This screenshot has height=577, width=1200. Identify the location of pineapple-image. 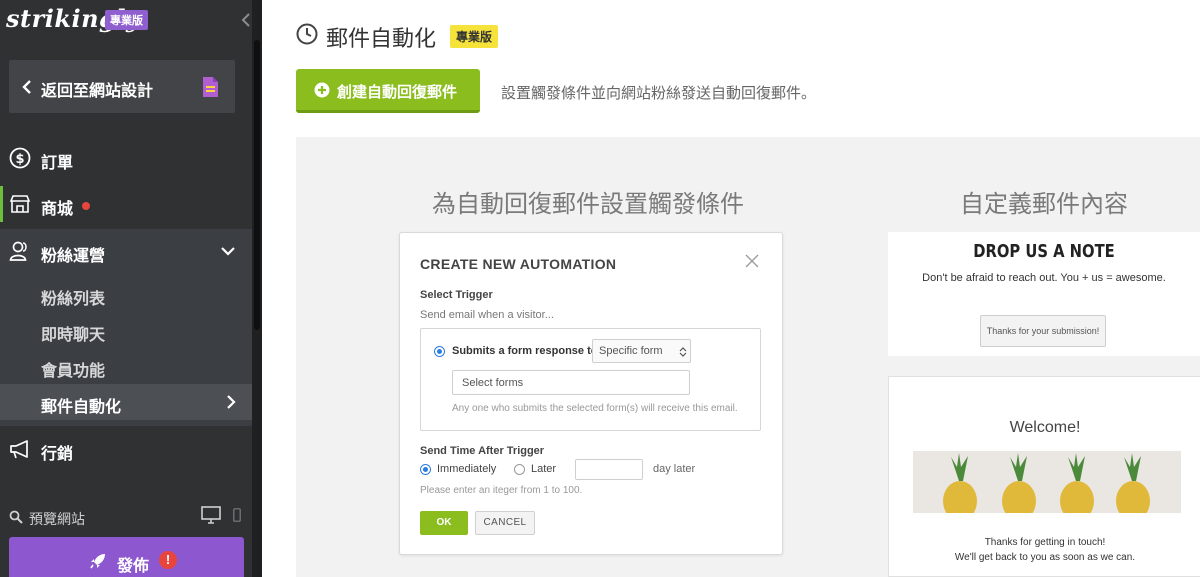
(1047, 482).